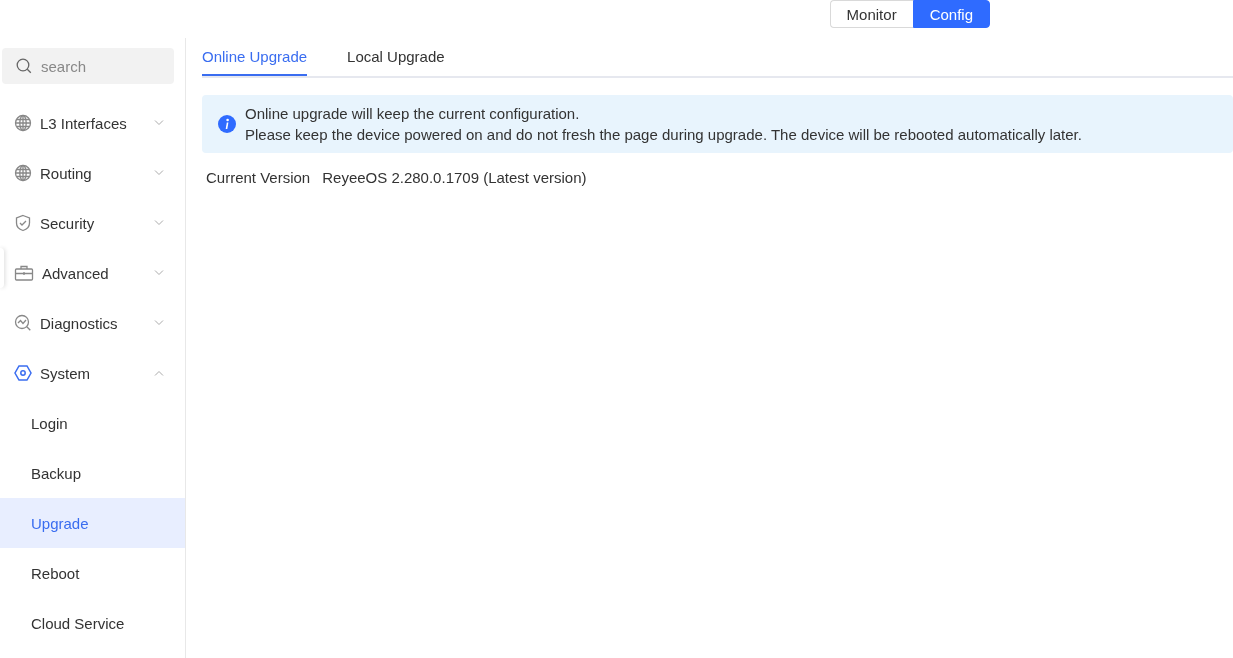 The width and height of the screenshot is (1233, 658). Describe the element at coordinates (396, 57) in the screenshot. I see `tab: Local Upgrade` at that location.